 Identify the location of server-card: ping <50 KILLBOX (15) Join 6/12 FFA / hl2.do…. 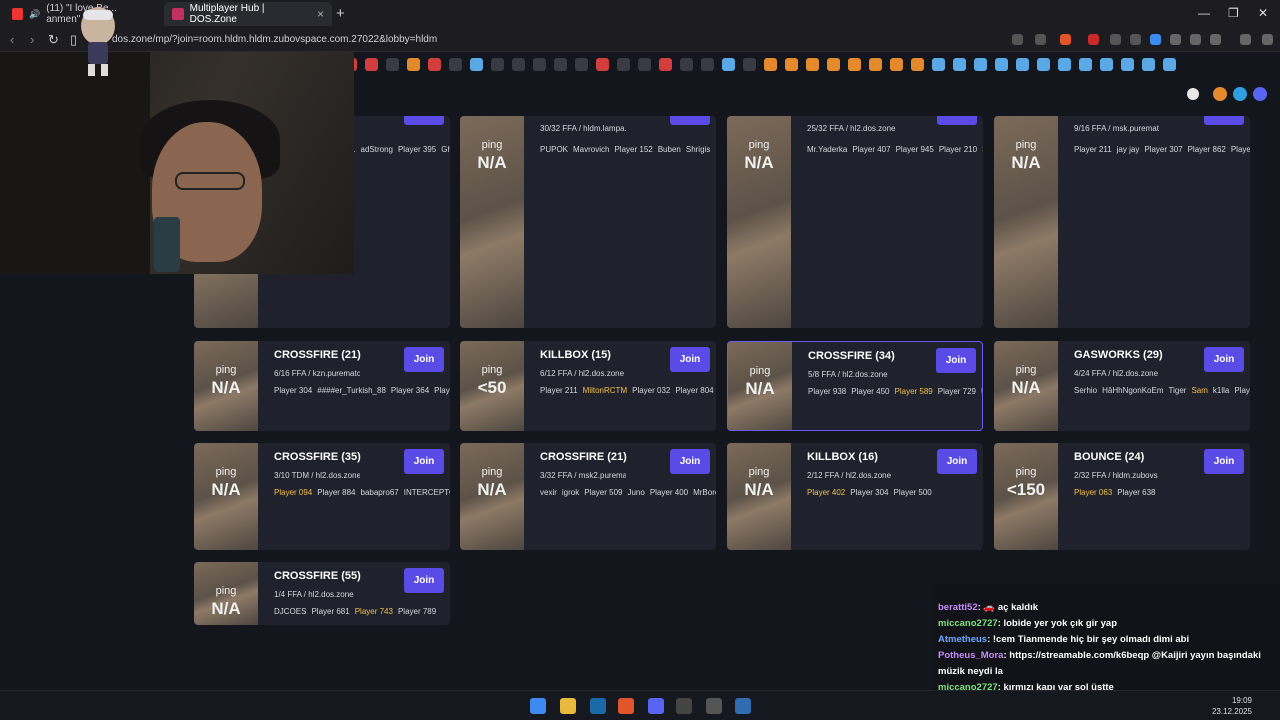
(588, 386).